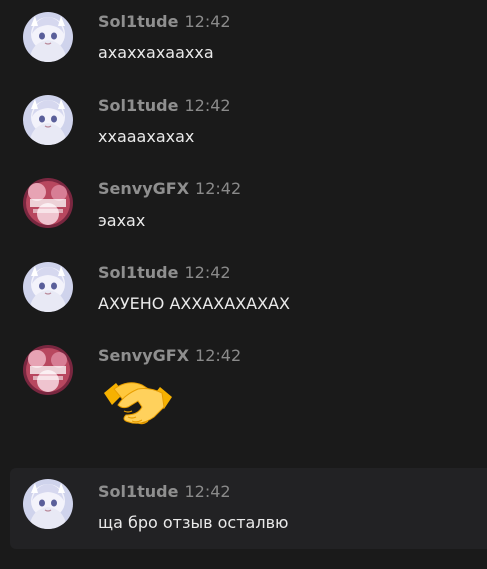 This screenshot has width=487, height=569. I want to click on message-item: SenvyGFX 12:42 эахах, so click(248, 213).